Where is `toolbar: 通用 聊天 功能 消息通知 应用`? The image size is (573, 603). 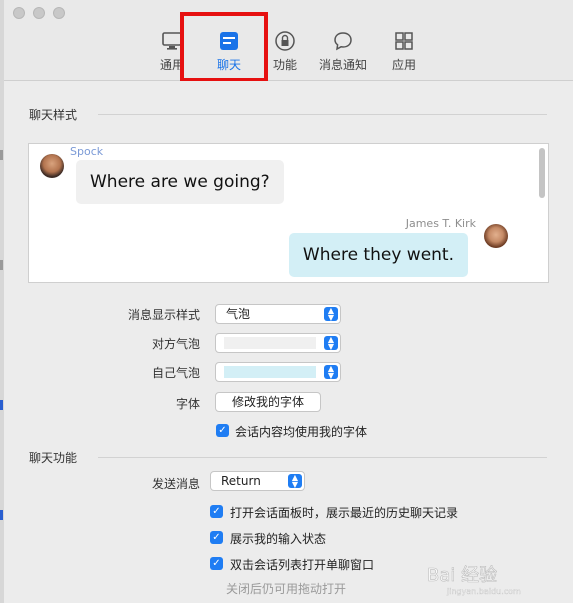 toolbar: 通用 聊天 功能 消息通知 应用 is located at coordinates (288, 41).